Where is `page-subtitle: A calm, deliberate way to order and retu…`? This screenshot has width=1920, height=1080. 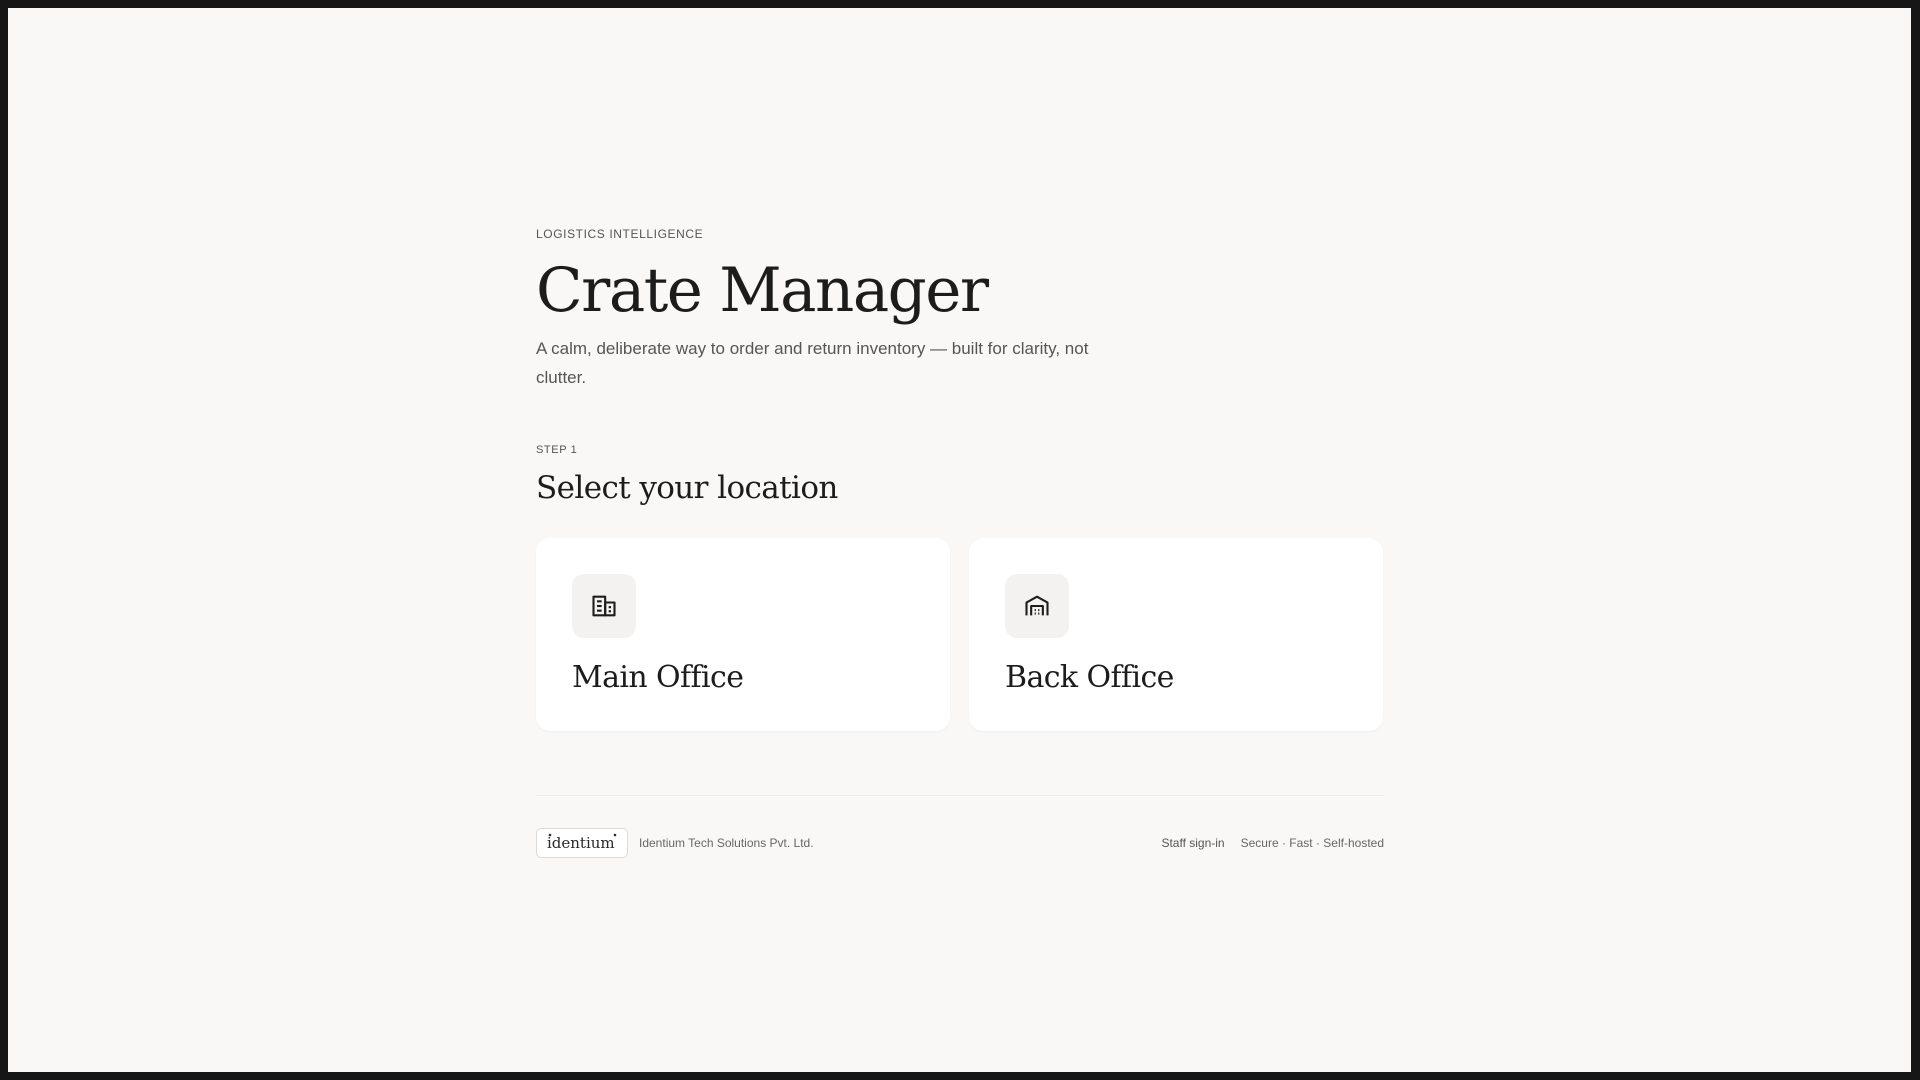
page-subtitle: A calm, deliberate way to order and retu… is located at coordinates (812, 363).